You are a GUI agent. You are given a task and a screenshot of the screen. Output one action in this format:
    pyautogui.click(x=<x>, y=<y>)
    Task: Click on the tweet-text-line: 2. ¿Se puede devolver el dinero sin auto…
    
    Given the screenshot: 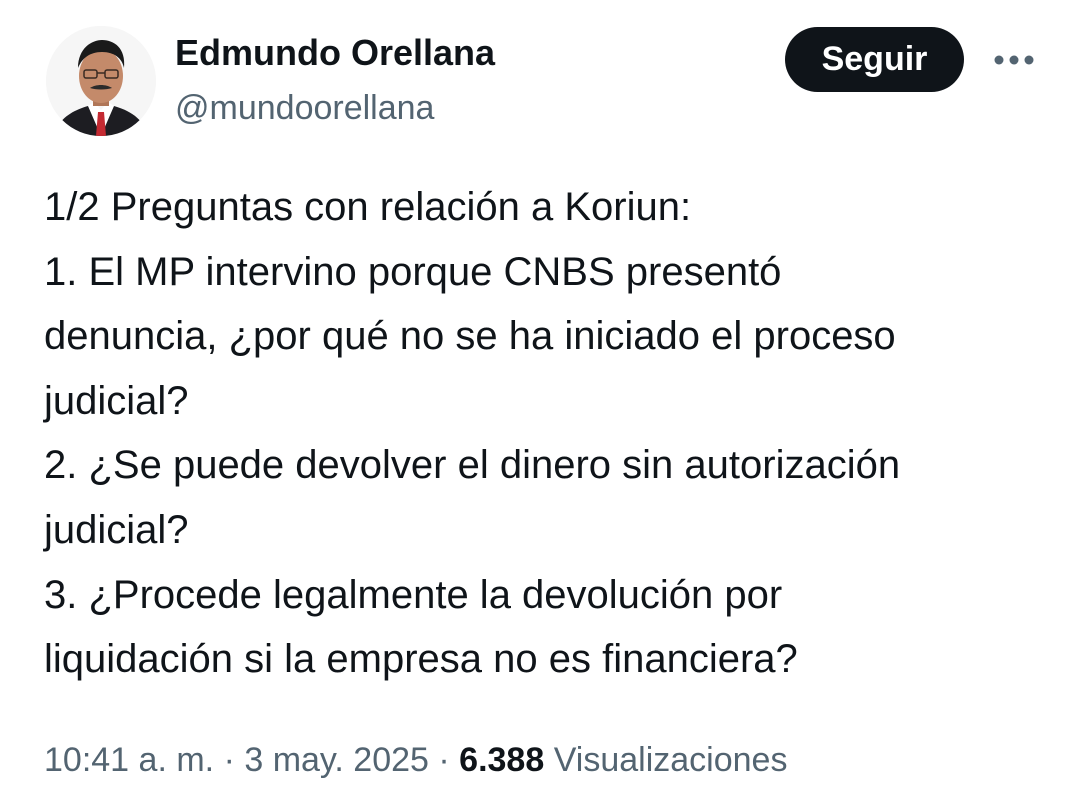 What is the action you would take?
    pyautogui.click(x=472, y=465)
    